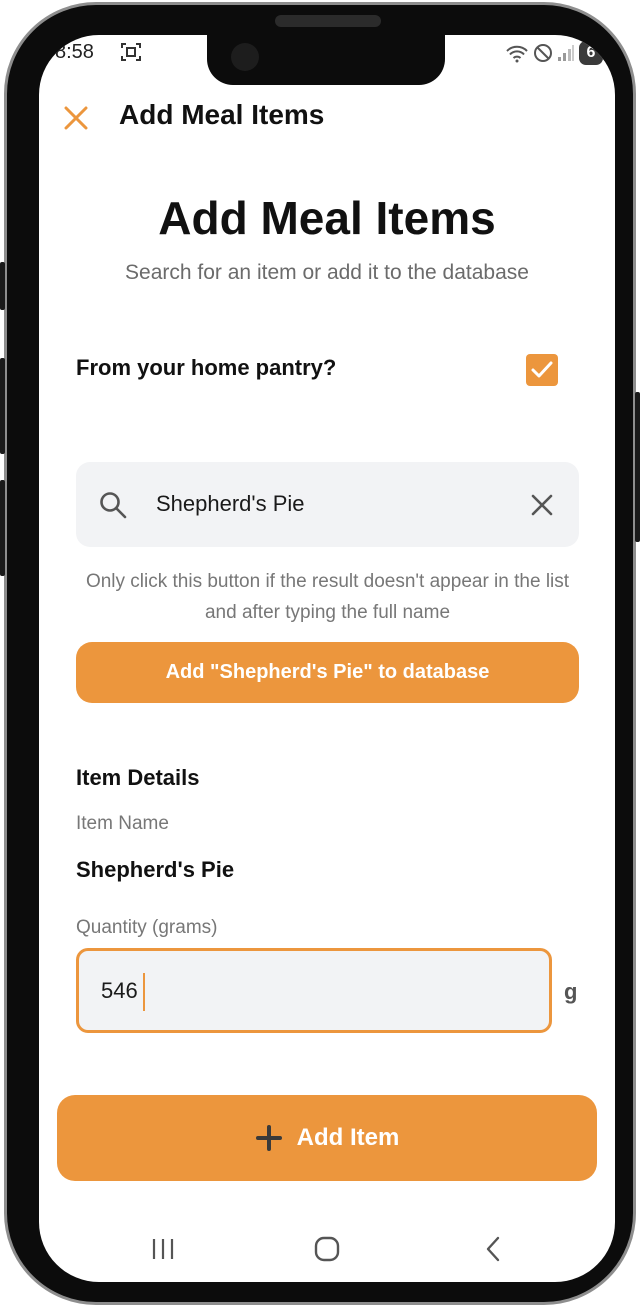 Image resolution: width=640 pixels, height=1307 pixels. I want to click on checkmark-icon, so click(542, 369).